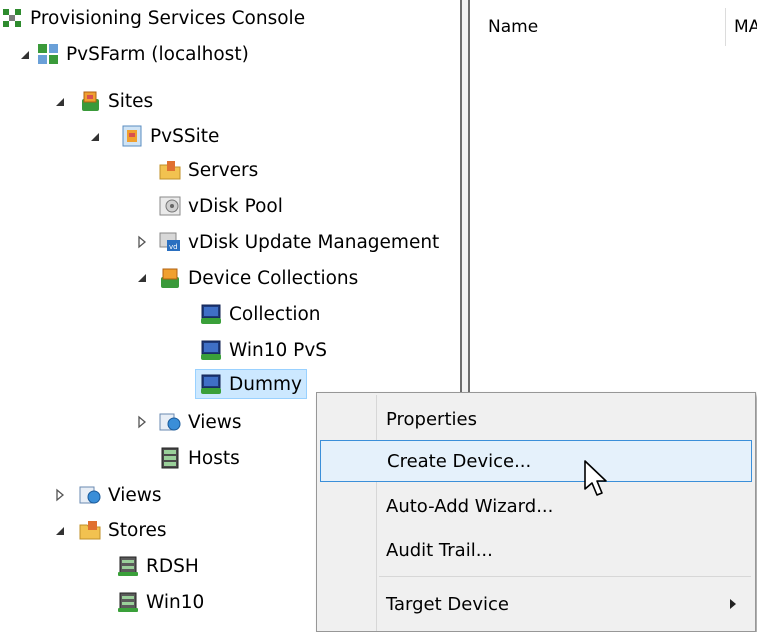 The height and width of the screenshot is (632, 757). What do you see at coordinates (598, 27) in the screenshot?
I see `column-header-name: Name` at bounding box center [598, 27].